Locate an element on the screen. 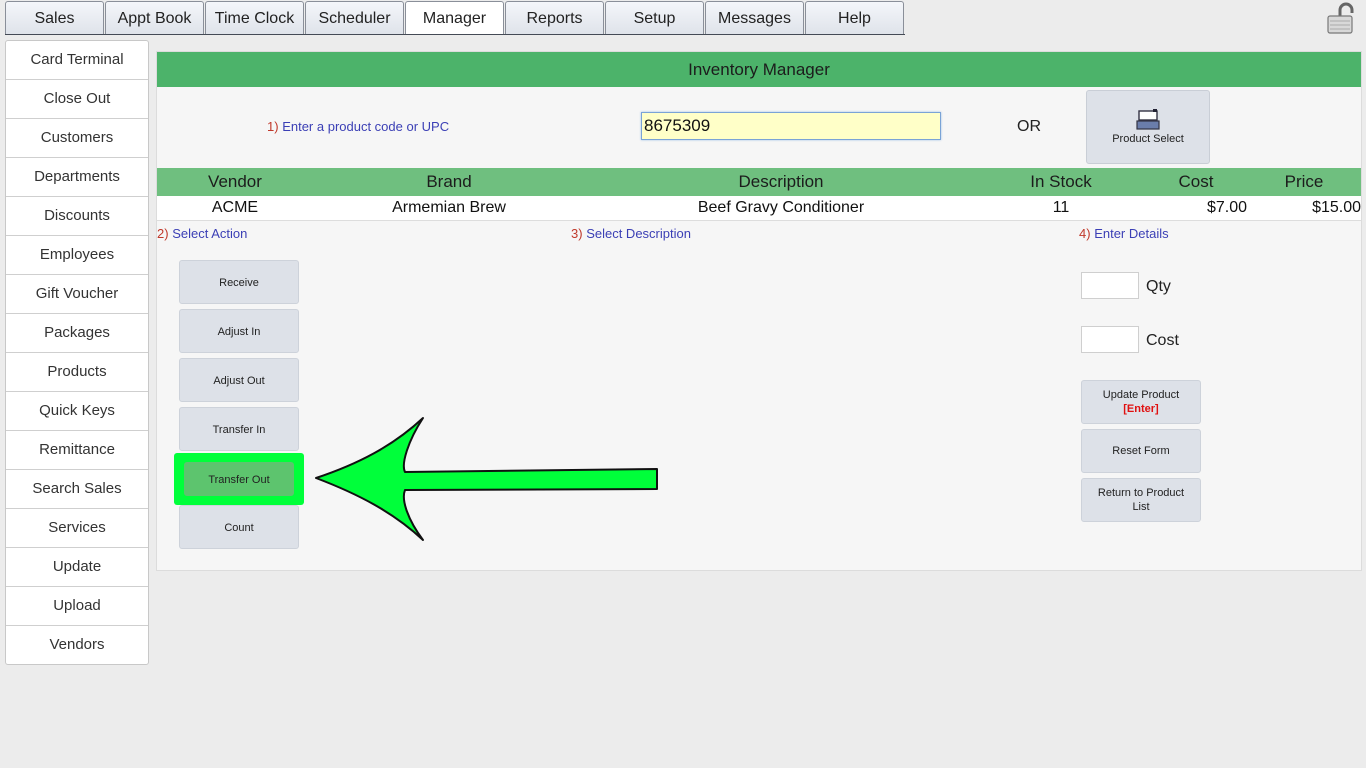 Image resolution: width=1366 pixels, height=768 pixels. step3-text: Select Description is located at coordinates (638, 233).